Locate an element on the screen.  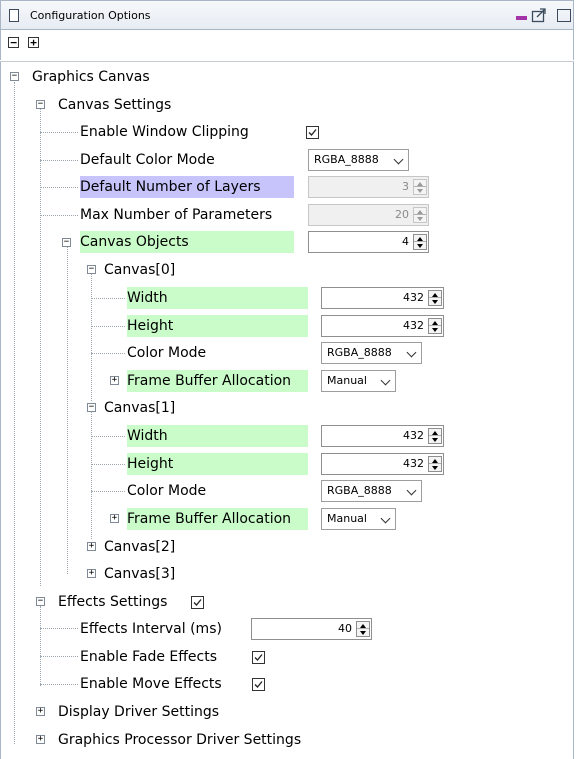
default-number-of-layers-label: Default Number of Layers is located at coordinates (187, 187).